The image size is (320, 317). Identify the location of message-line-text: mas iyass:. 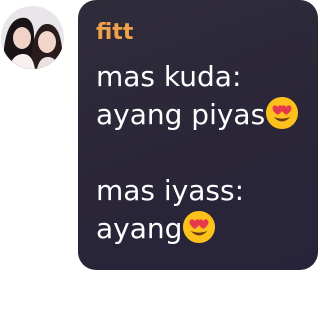
(170, 190).